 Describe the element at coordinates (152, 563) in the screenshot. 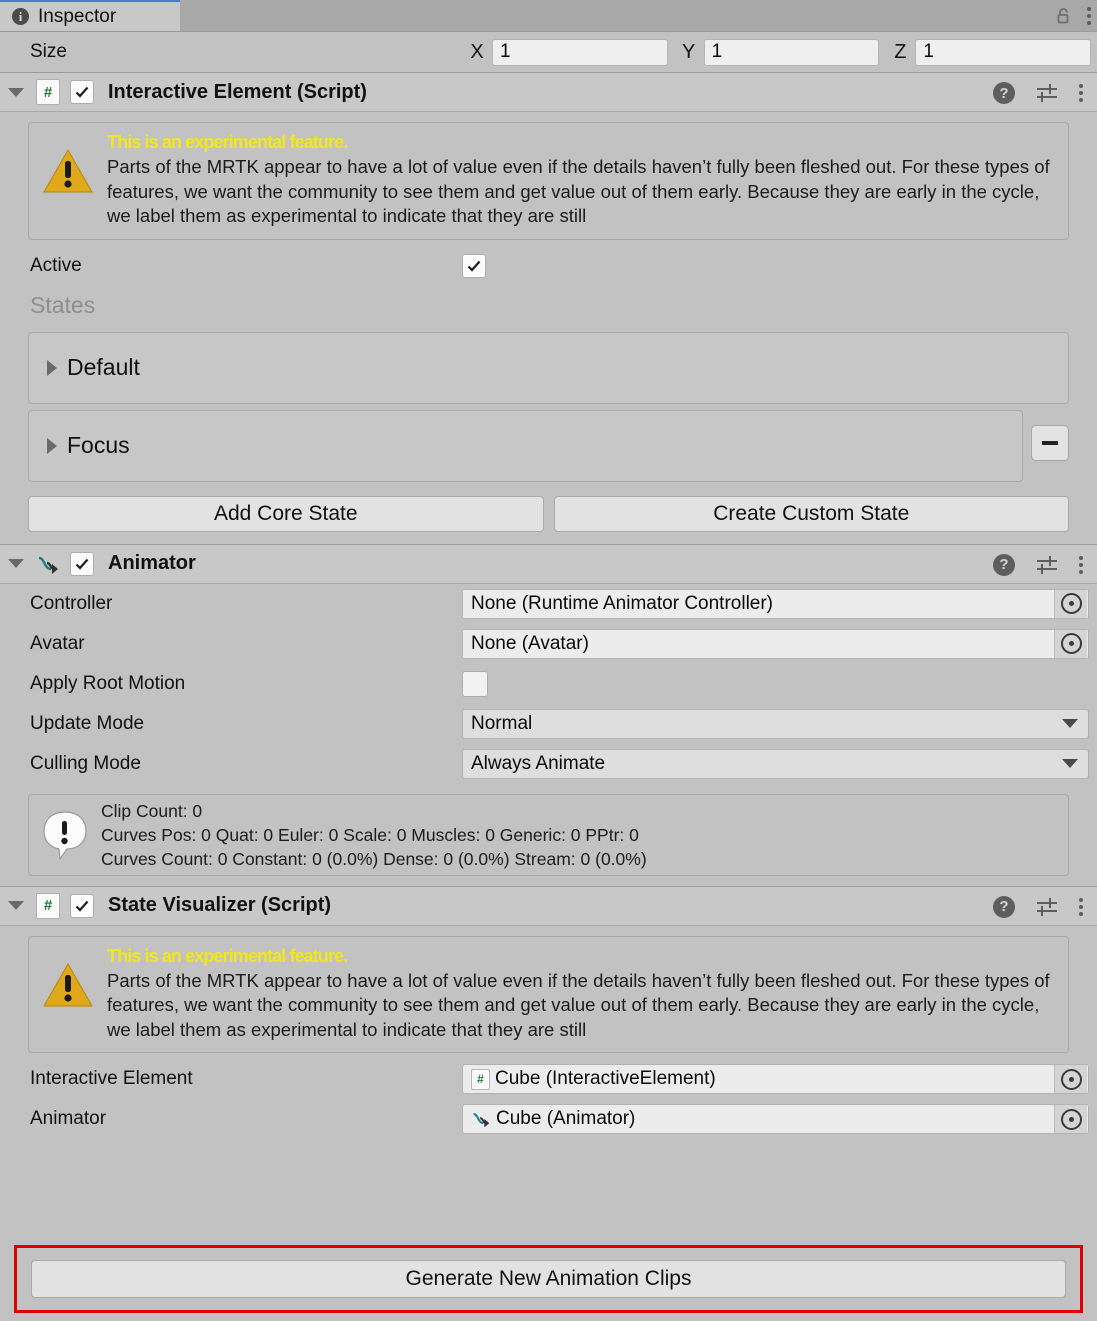

I see `animator-title: Animator` at that location.